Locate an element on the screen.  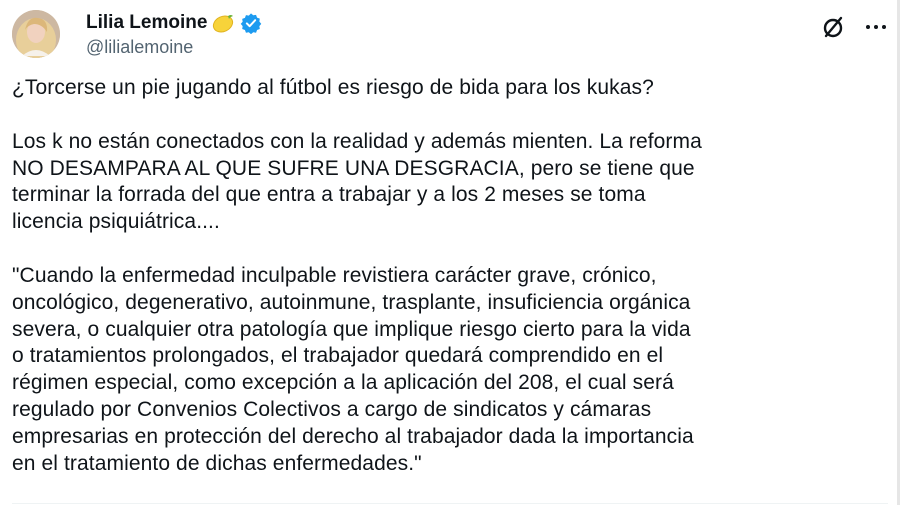
name-row: Lilia Lemoine is located at coordinates (174, 23).